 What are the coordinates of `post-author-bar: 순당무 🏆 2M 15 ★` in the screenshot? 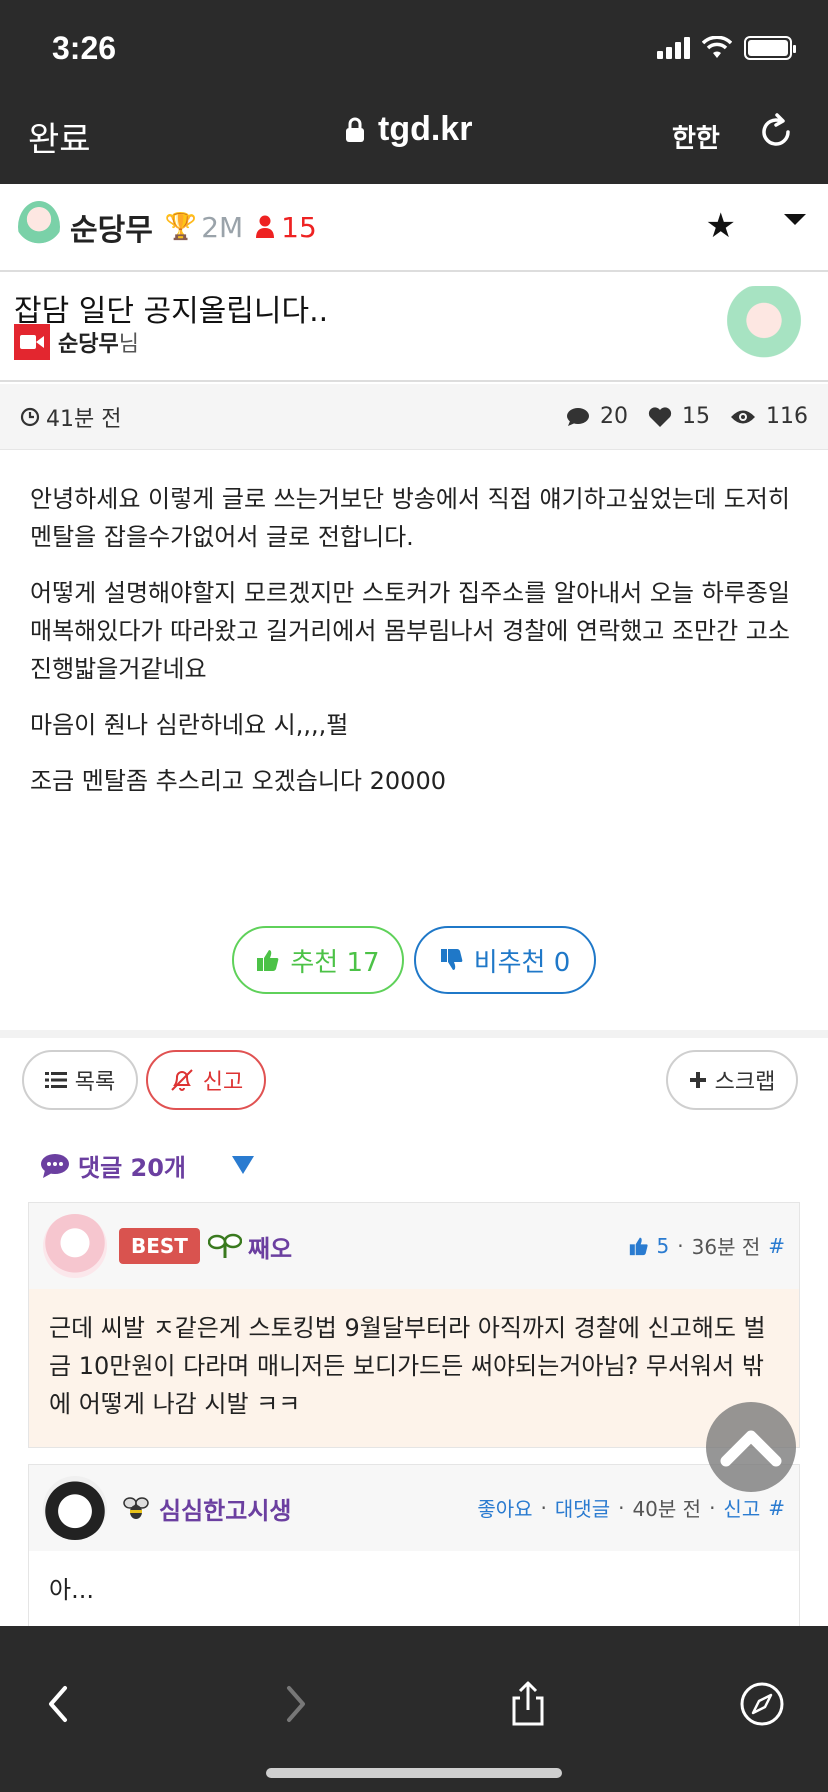 It's located at (414, 228).